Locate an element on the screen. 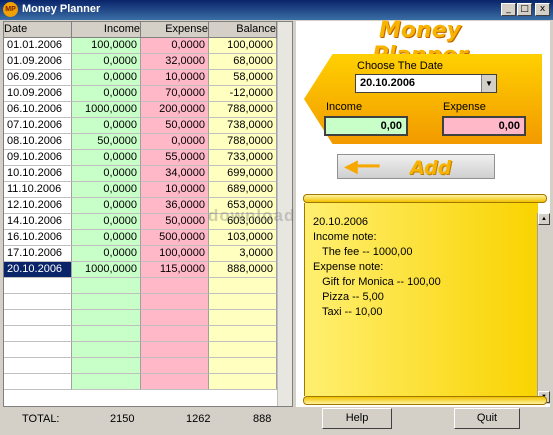  cell-expense: 34,0000 is located at coordinates (175, 174).